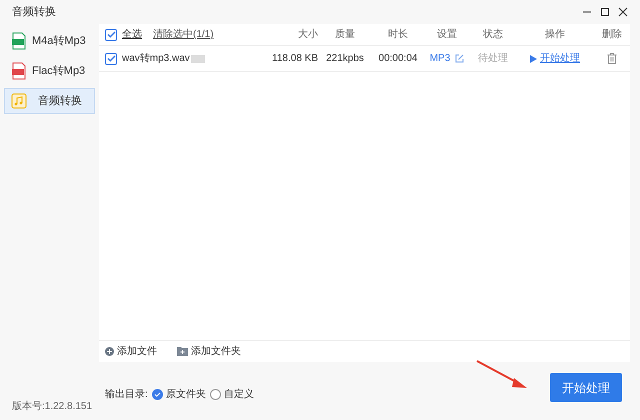 The width and height of the screenshot is (640, 420). Describe the element at coordinates (294, 59) in the screenshot. I see `table-cell-text: 118.08 KB` at that location.